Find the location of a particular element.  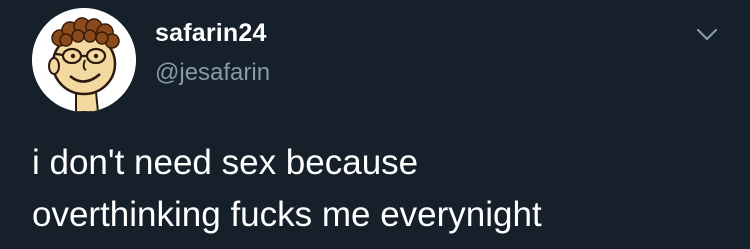

avatar is located at coordinates (84, 60).